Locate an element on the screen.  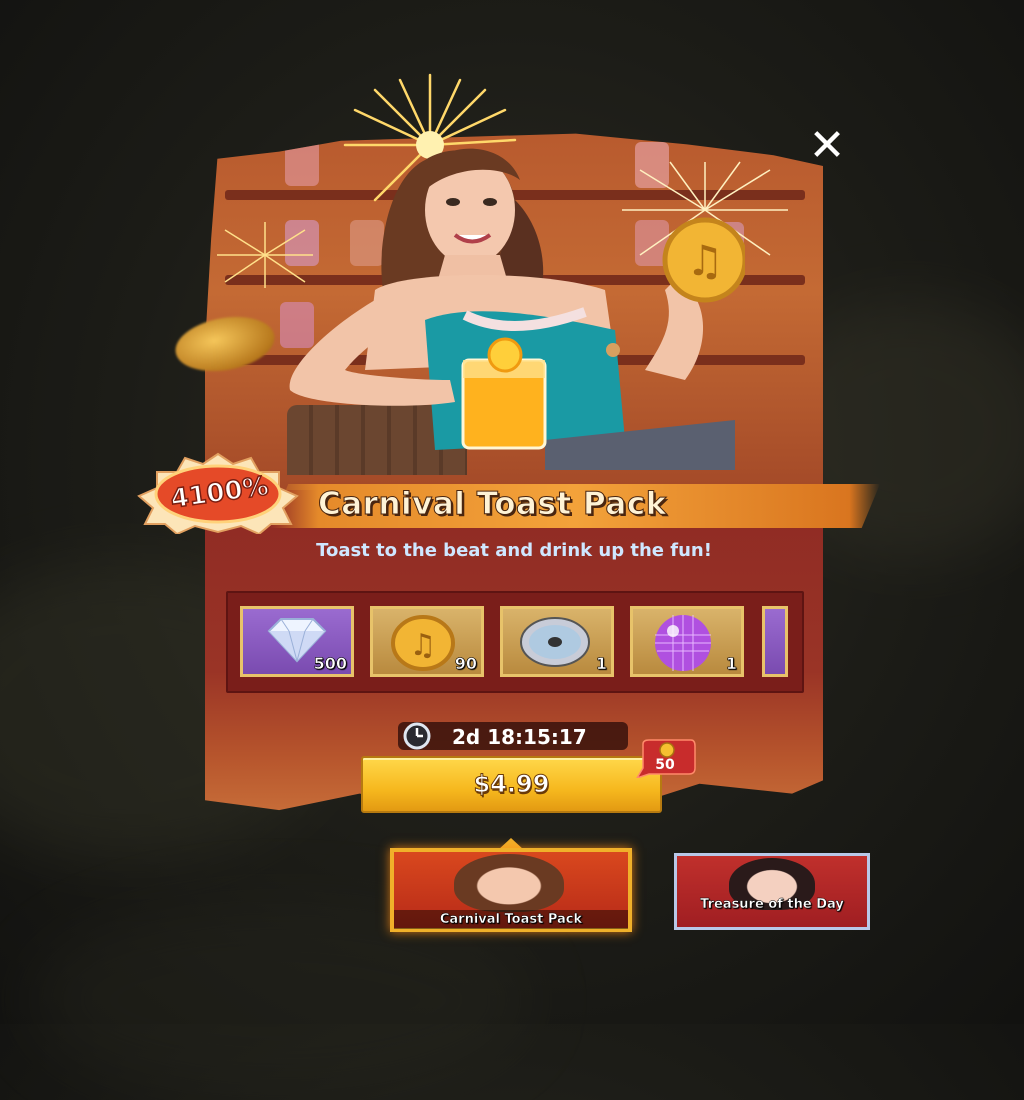
tab-portrait is located at coordinates (509, 883).